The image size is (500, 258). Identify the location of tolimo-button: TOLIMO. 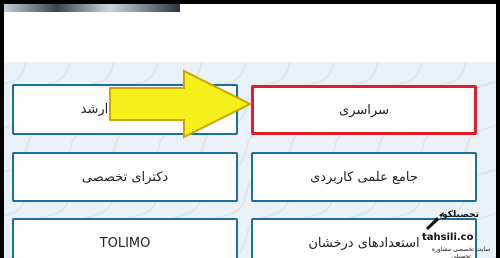
(125, 238).